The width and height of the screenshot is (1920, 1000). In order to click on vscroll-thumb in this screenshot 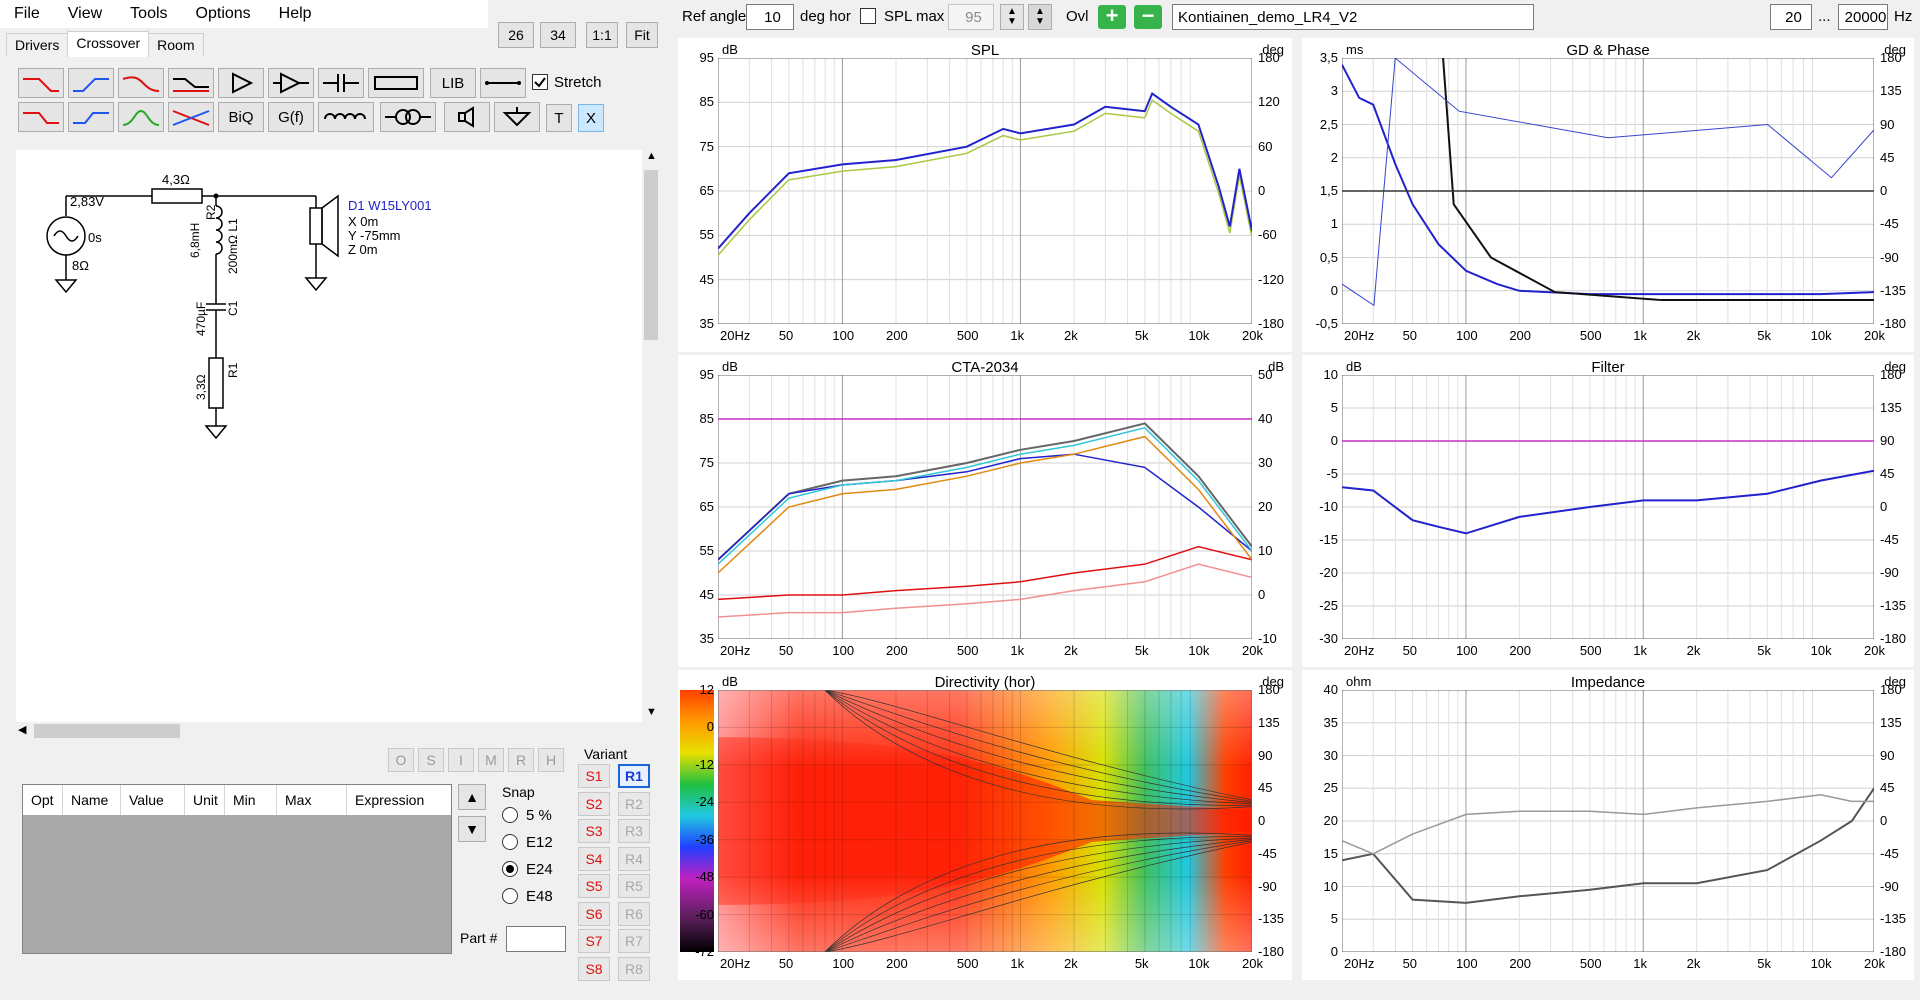, I will do `click(651, 255)`.